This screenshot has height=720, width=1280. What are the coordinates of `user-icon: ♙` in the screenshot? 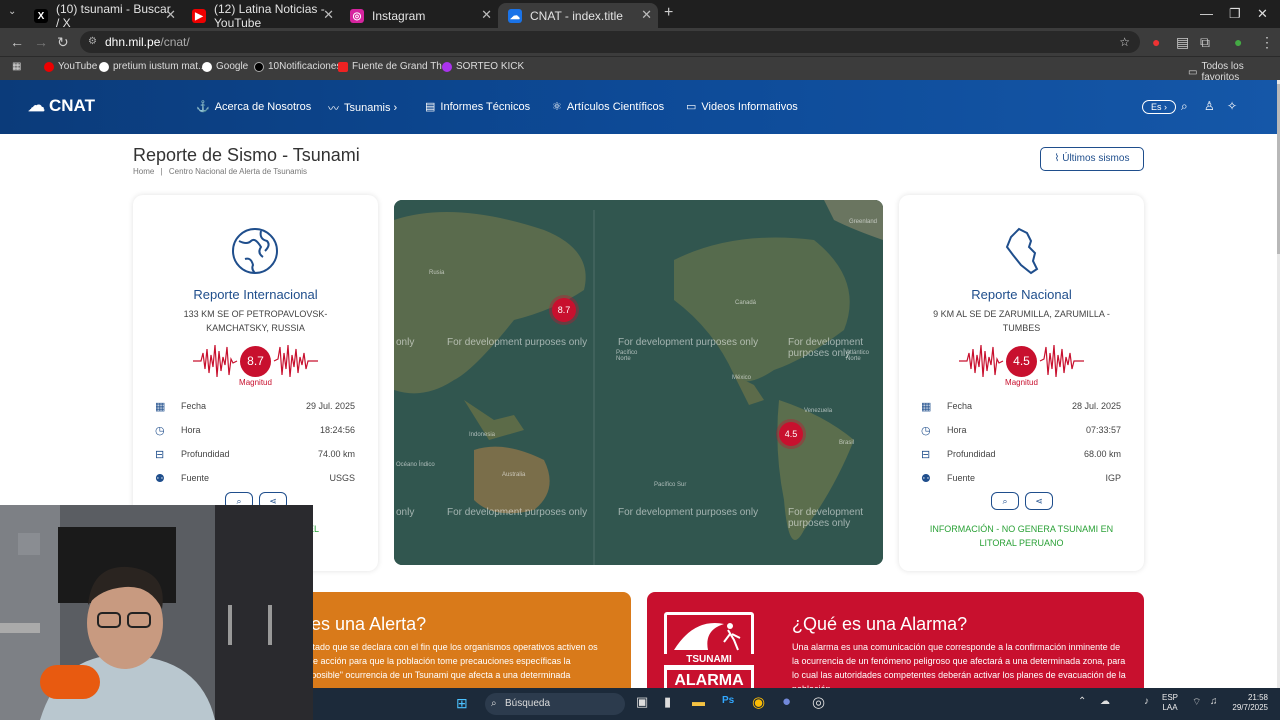 It's located at (1209, 106).